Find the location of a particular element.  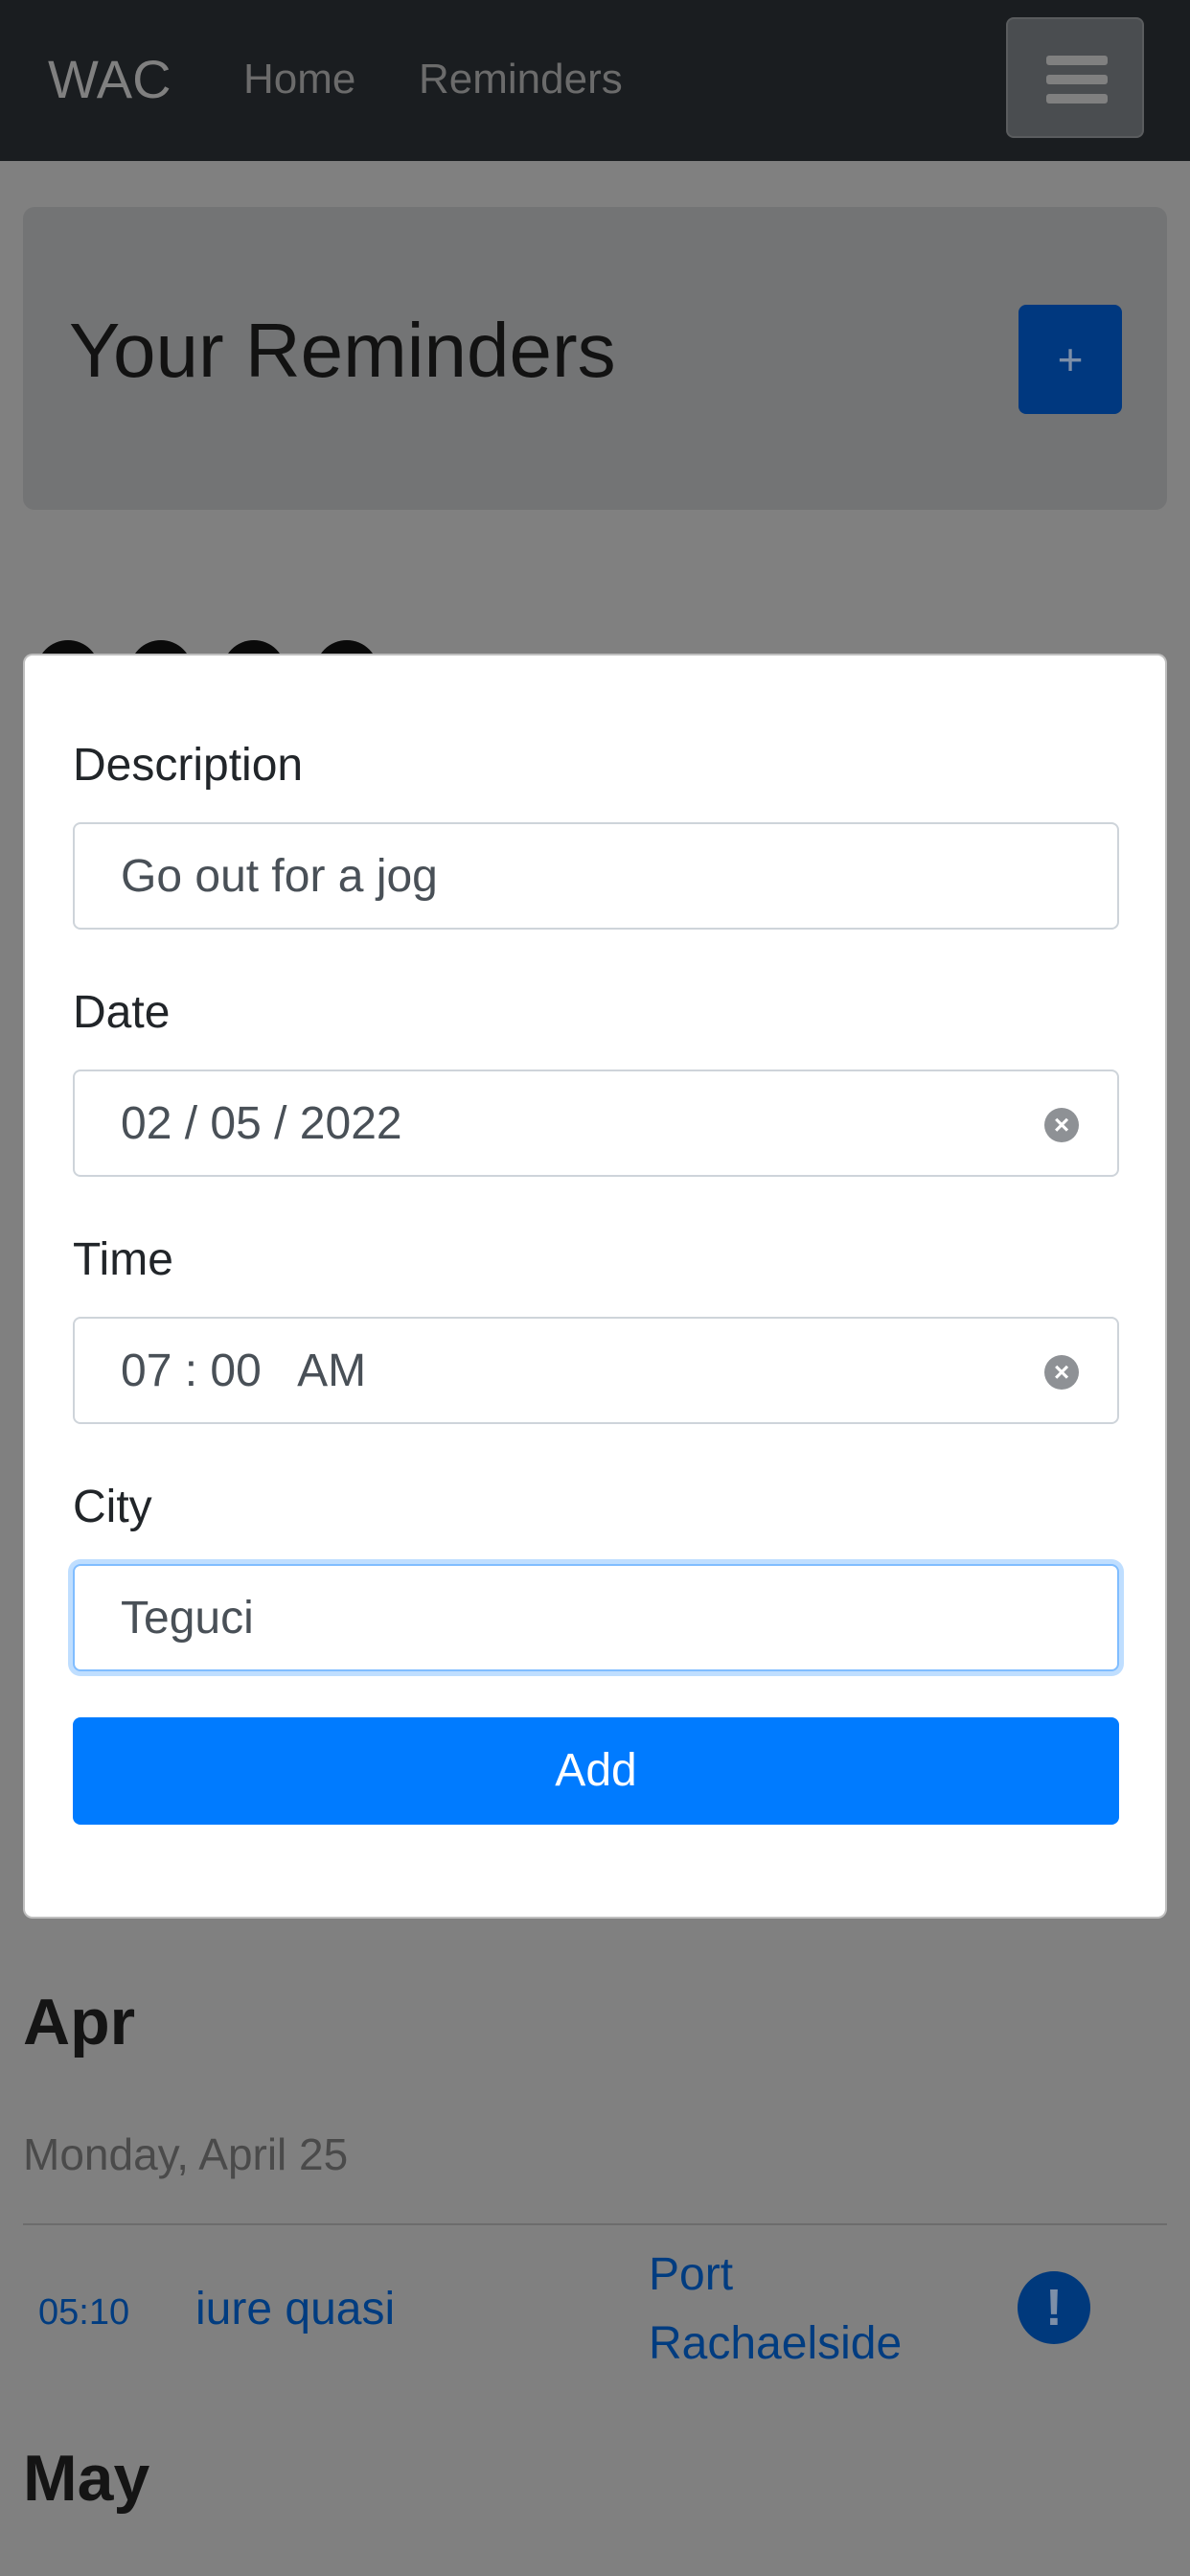

reminder-description: iure quasi is located at coordinates (295, 2309).